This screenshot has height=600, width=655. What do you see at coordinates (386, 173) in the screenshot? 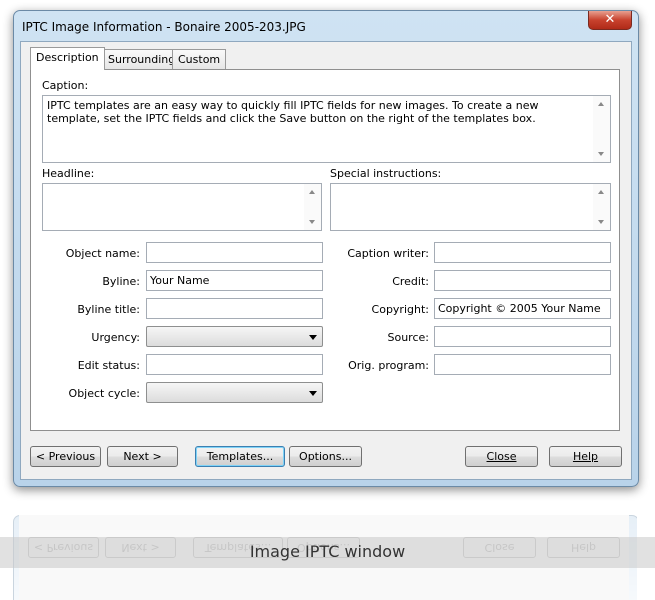
I see `special-instructions-label: Special instructions:` at bounding box center [386, 173].